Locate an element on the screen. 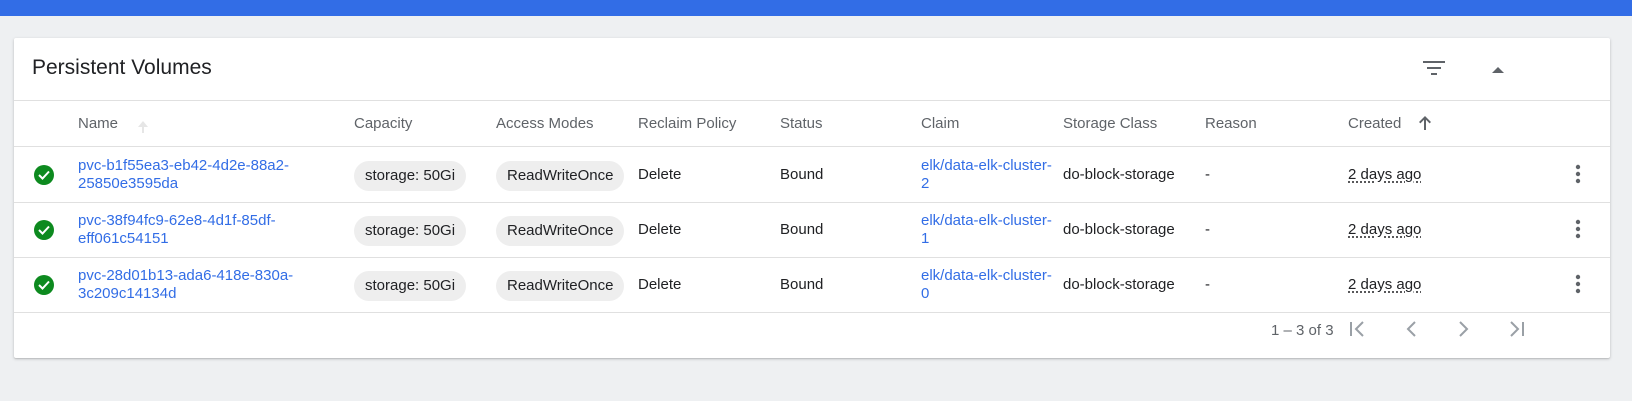 This screenshot has width=1632, height=401. volume-name-line: 3c209c14134d is located at coordinates (185, 294).